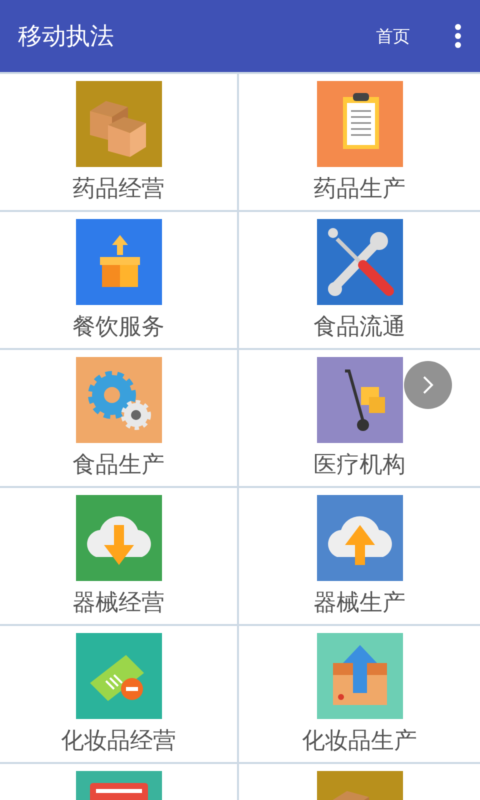 This screenshot has width=480, height=800. What do you see at coordinates (359, 694) in the screenshot?
I see `category-tile: 化妆品生产` at bounding box center [359, 694].